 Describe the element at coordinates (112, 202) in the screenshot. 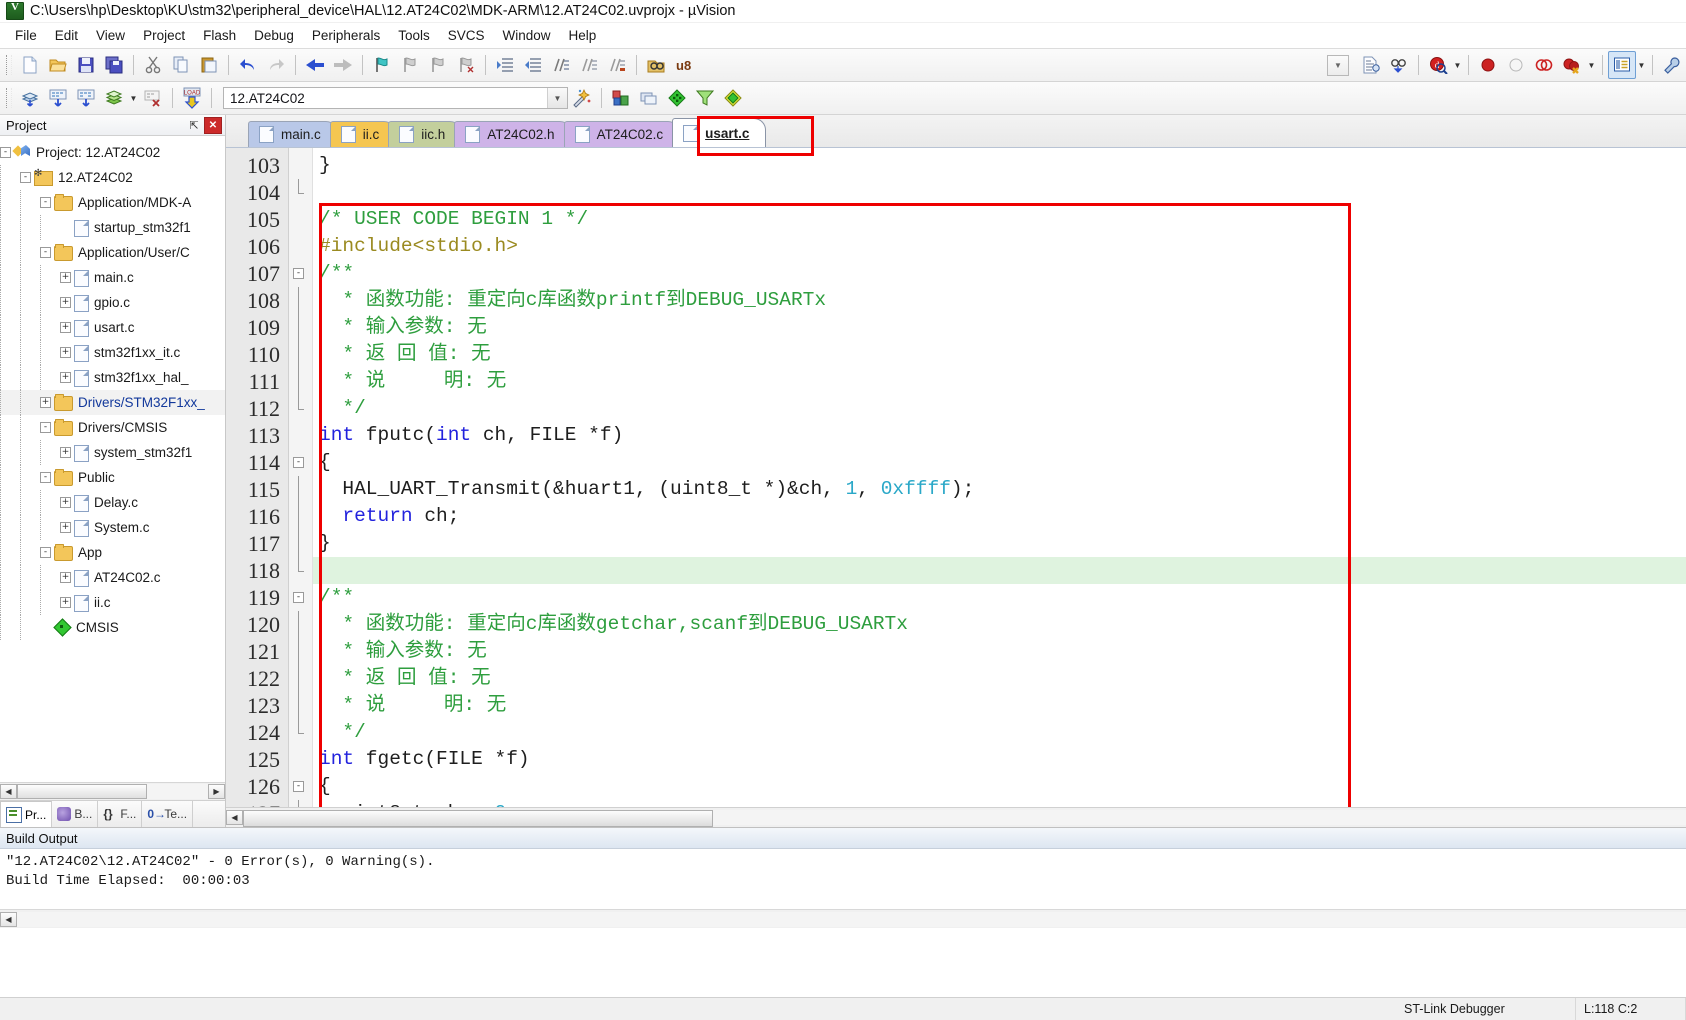

I see `tree-item: - Application/MDK-A` at that location.